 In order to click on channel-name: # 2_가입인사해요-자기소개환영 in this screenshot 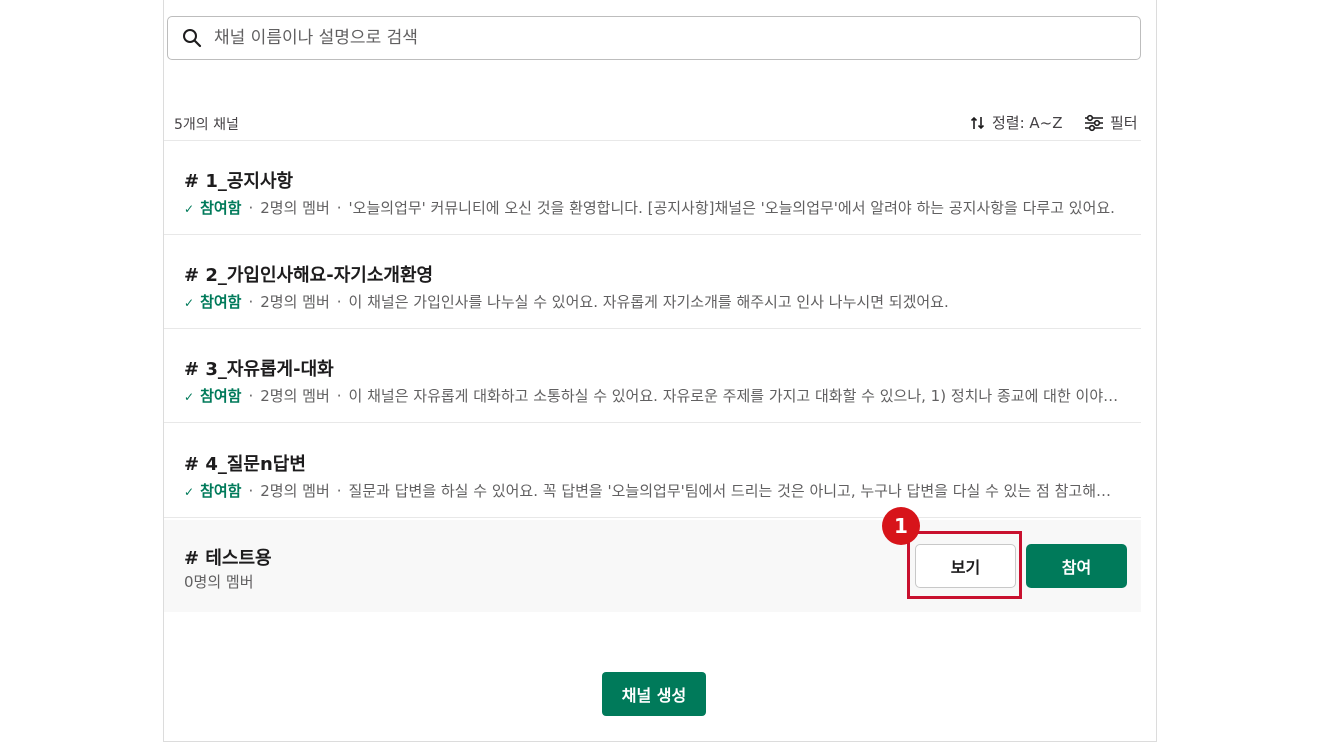, I will do `click(309, 275)`.